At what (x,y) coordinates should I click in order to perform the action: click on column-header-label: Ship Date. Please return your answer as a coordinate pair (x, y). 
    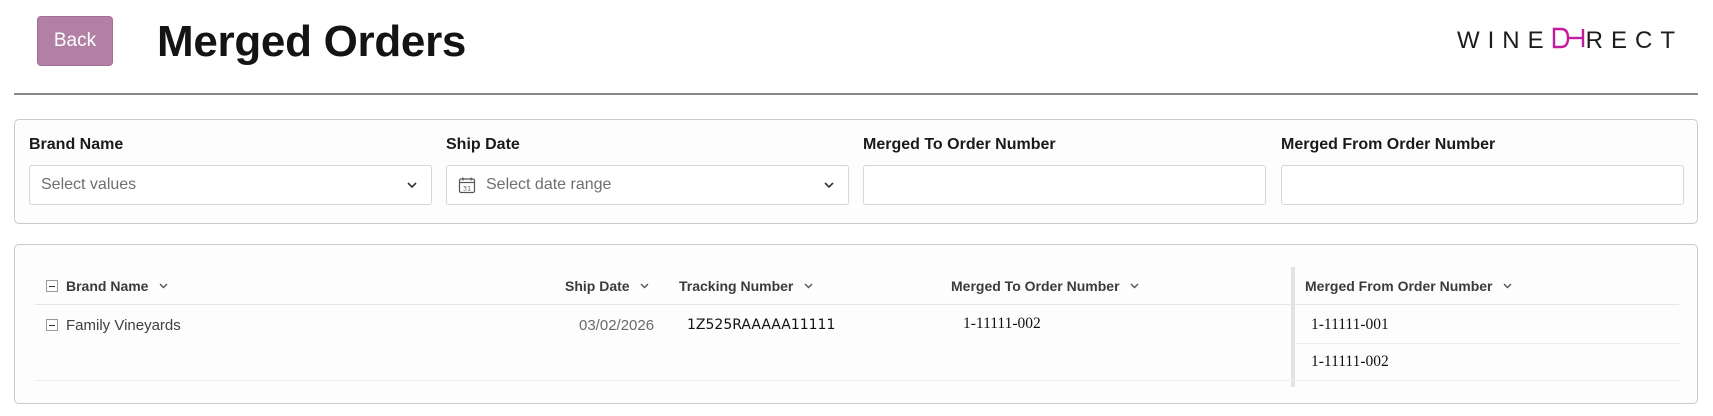
    Looking at the image, I should click on (597, 286).